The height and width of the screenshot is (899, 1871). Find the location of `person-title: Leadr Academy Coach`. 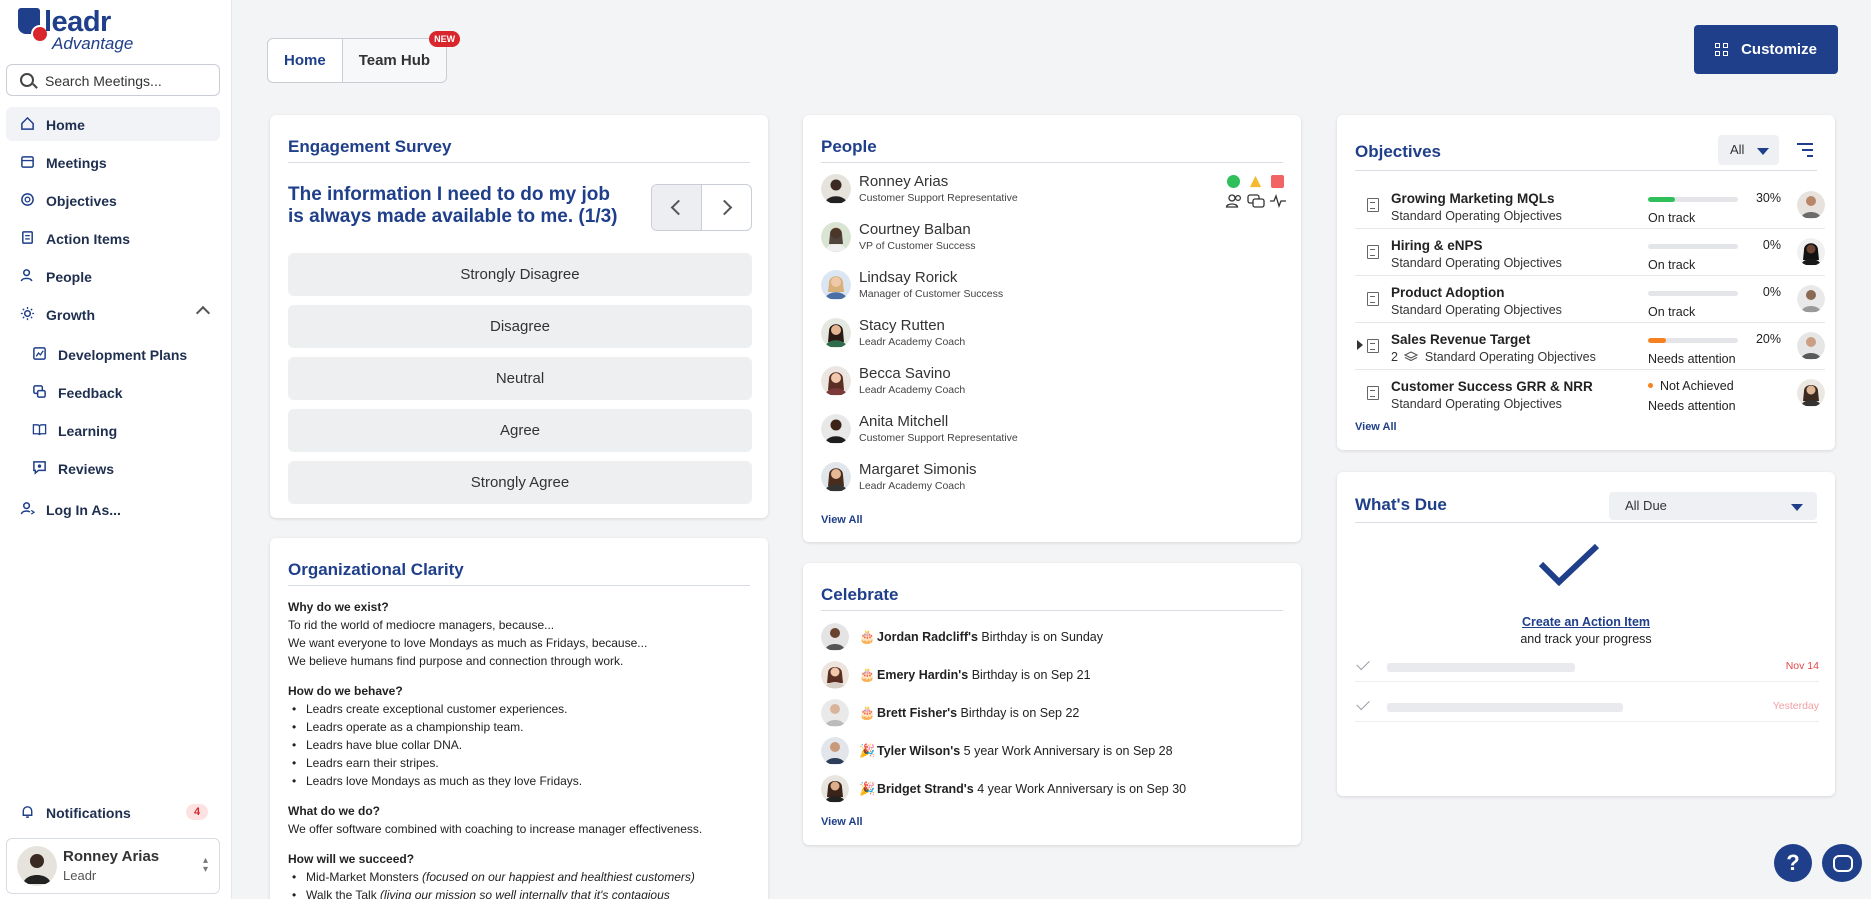

person-title: Leadr Academy Coach is located at coordinates (912, 486).